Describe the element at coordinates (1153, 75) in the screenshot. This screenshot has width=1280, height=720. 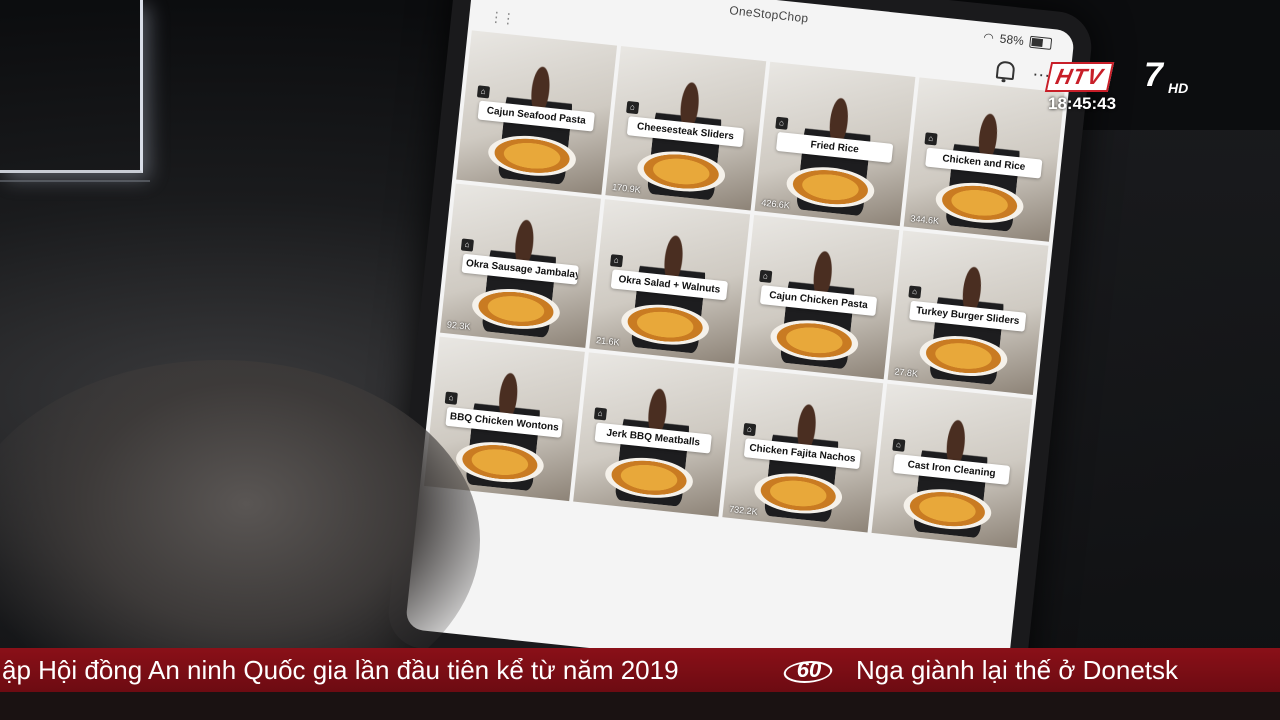
I see `channel-number: 7` at that location.